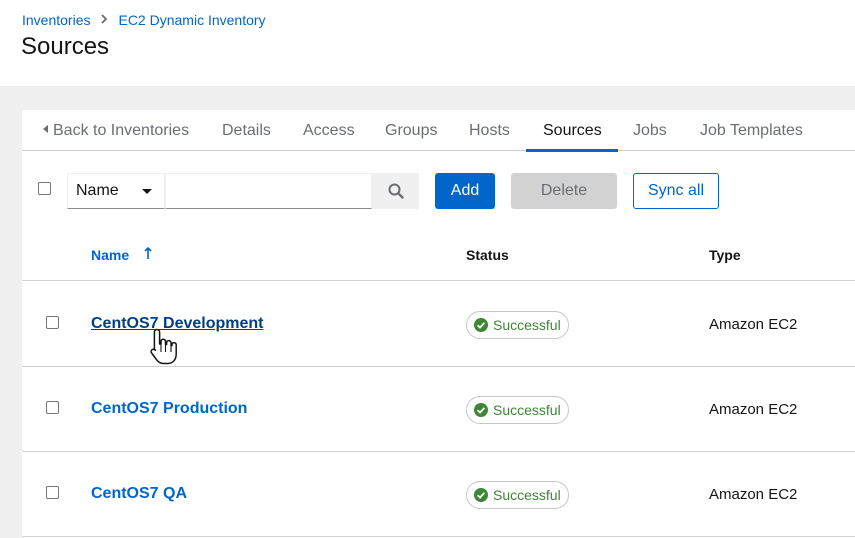 The height and width of the screenshot is (538, 855). What do you see at coordinates (139, 494) in the screenshot?
I see `source-name-link: CentOS7 QA` at bounding box center [139, 494].